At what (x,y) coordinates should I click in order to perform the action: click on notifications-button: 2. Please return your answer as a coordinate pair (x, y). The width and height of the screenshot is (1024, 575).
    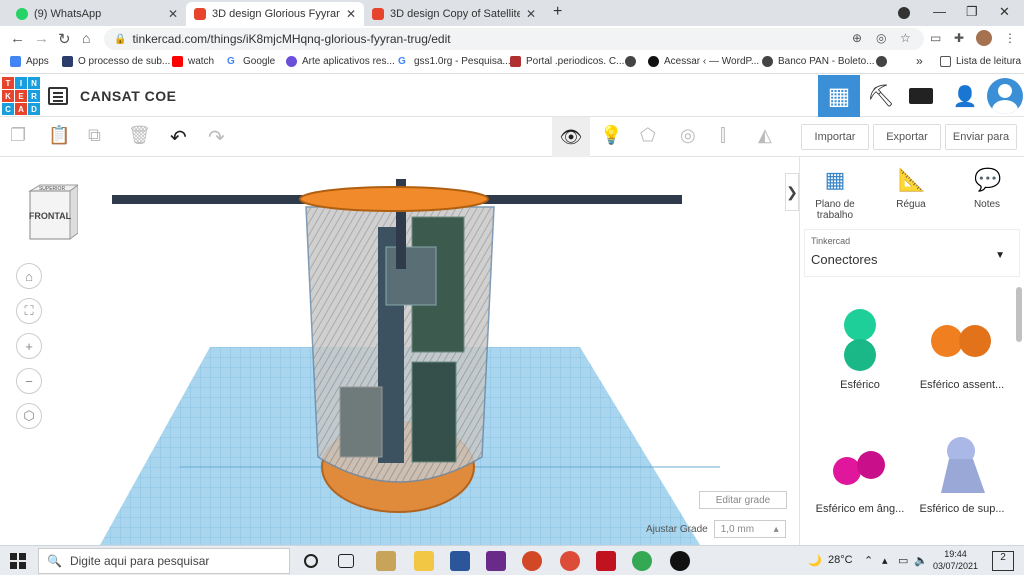
    Looking at the image, I should click on (1003, 561).